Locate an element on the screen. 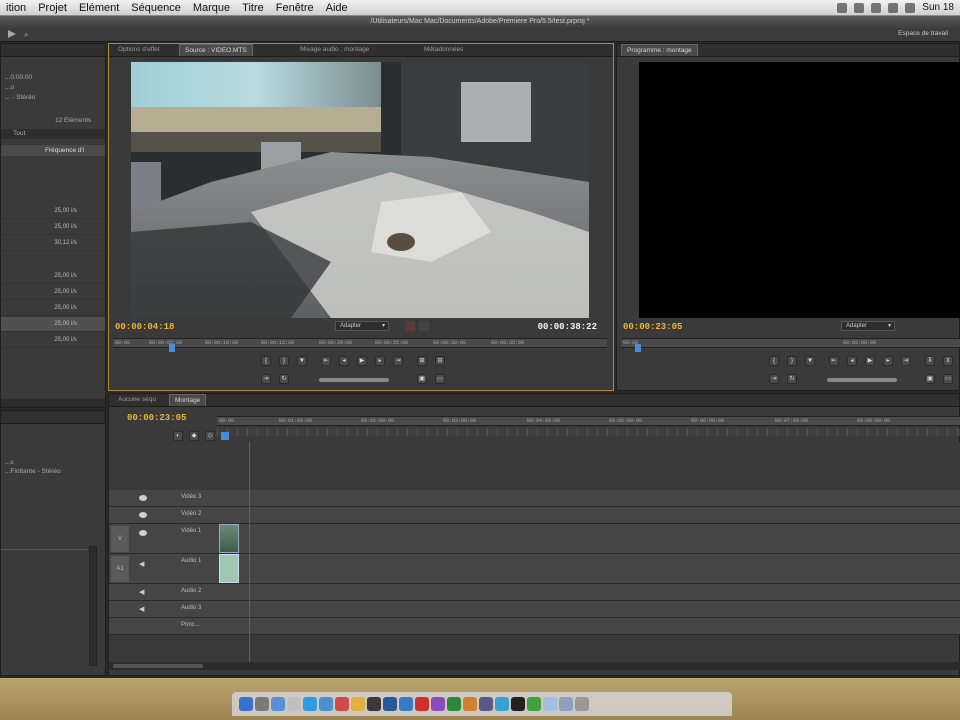  tab-audio-mixer: Mixage audio : montage is located at coordinates (334, 50).